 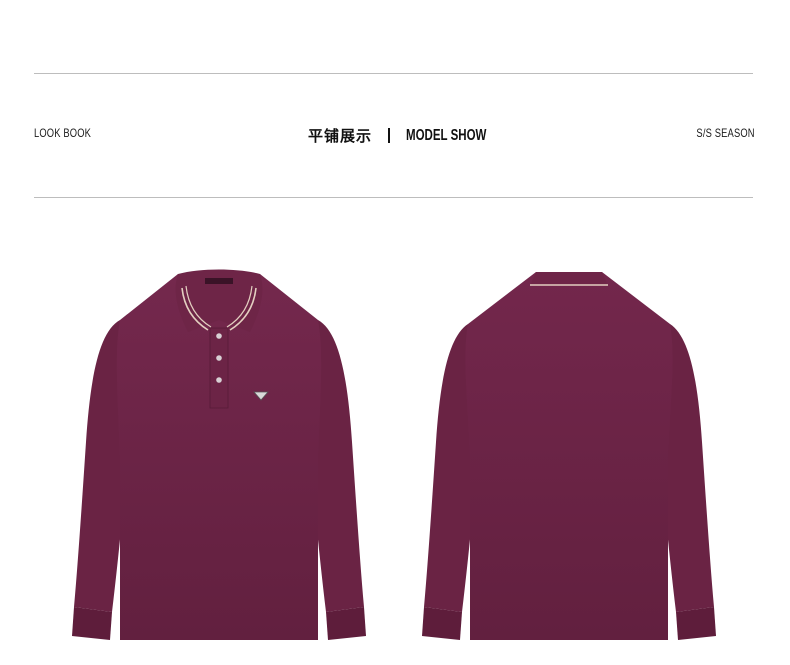 I want to click on section-title: 平铺展示 MODEL SHOW, so click(x=413, y=135).